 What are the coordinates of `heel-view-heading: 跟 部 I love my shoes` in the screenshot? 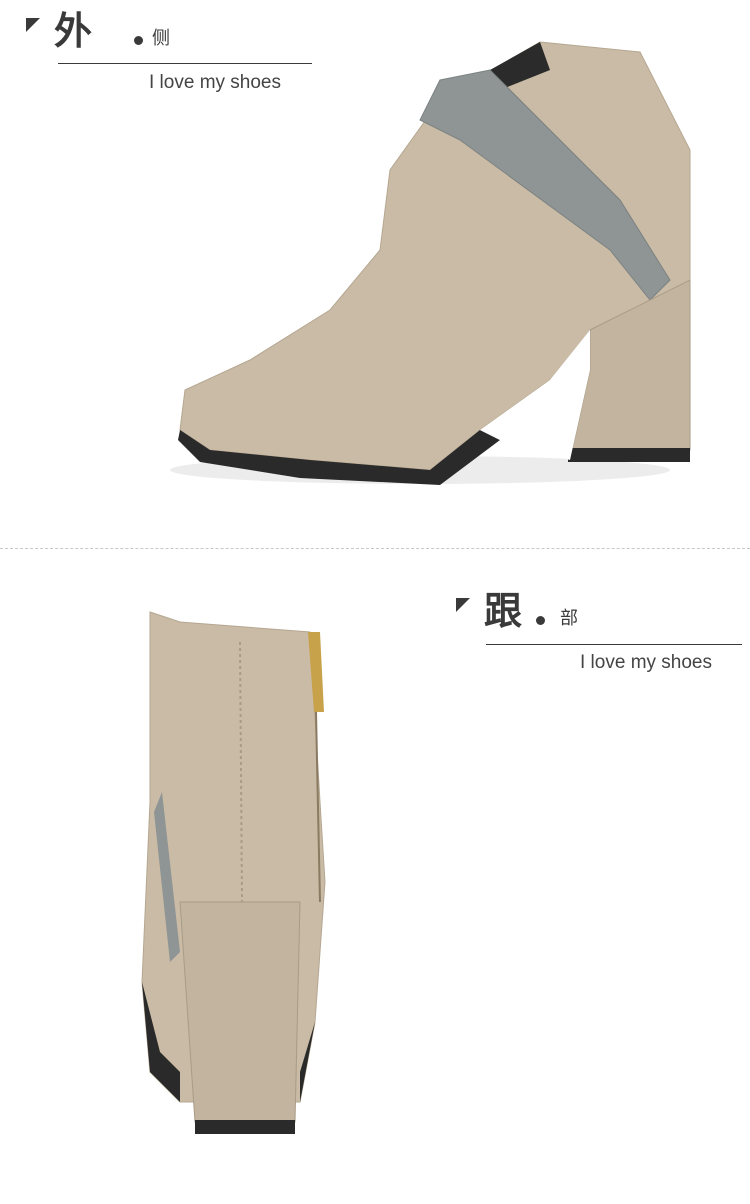 It's located at (601, 635).